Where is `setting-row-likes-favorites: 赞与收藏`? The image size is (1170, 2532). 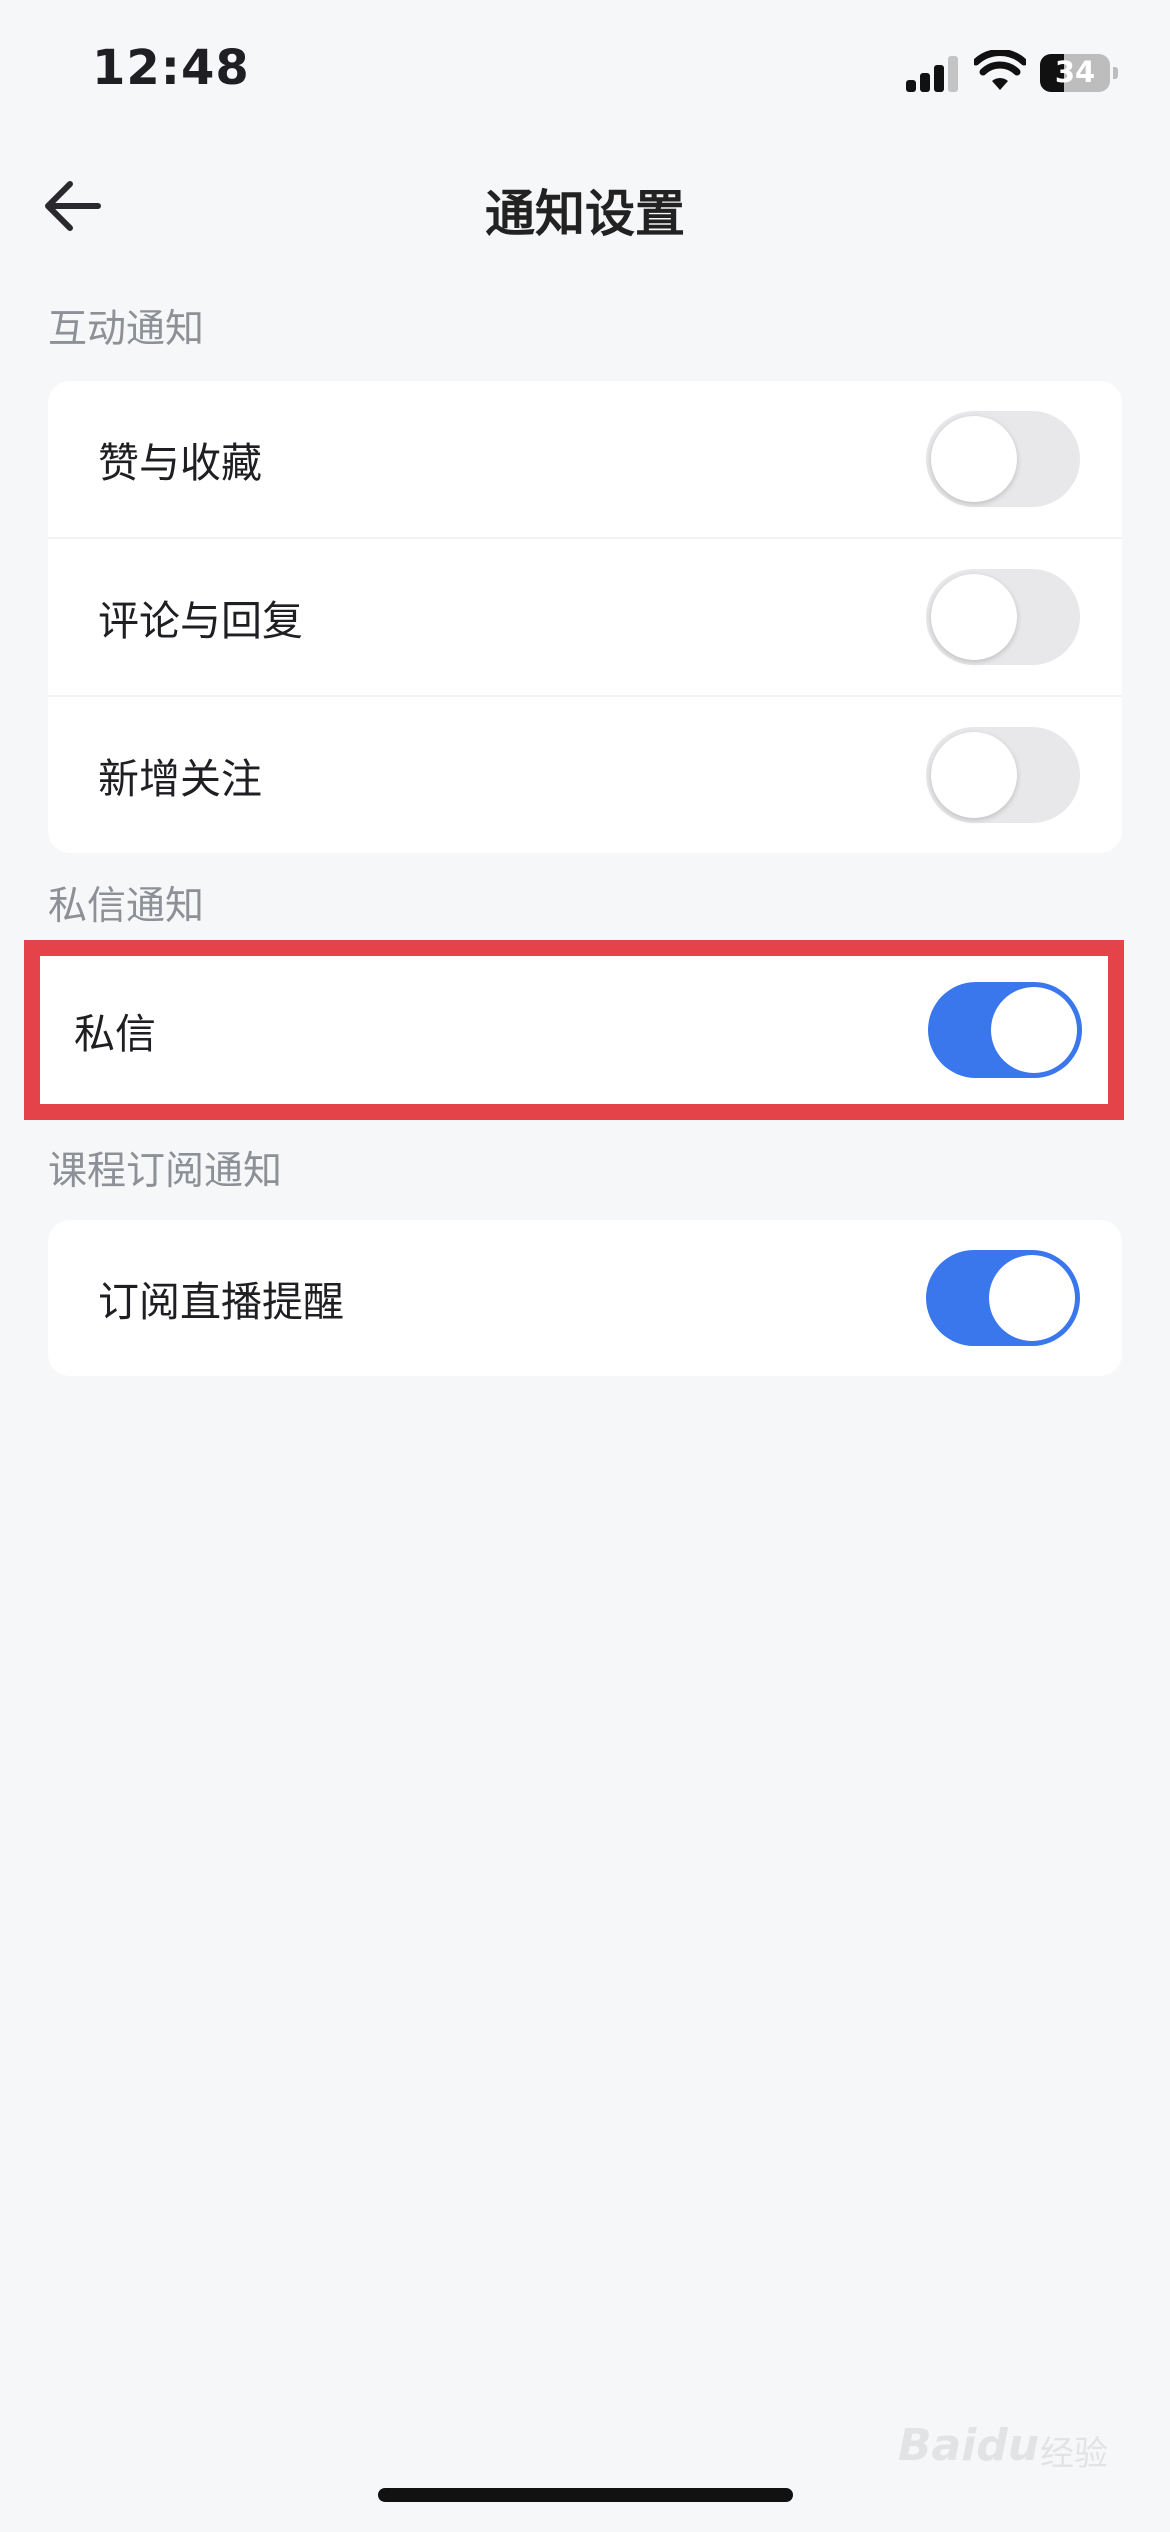 setting-row-likes-favorites: 赞与收藏 is located at coordinates (585, 459).